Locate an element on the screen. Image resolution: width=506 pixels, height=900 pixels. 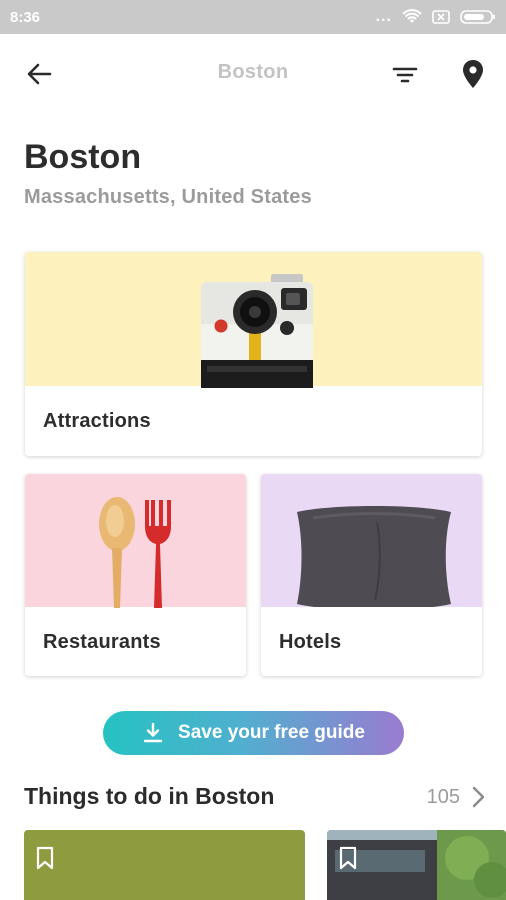
attractions-image is located at coordinates (253, 320).